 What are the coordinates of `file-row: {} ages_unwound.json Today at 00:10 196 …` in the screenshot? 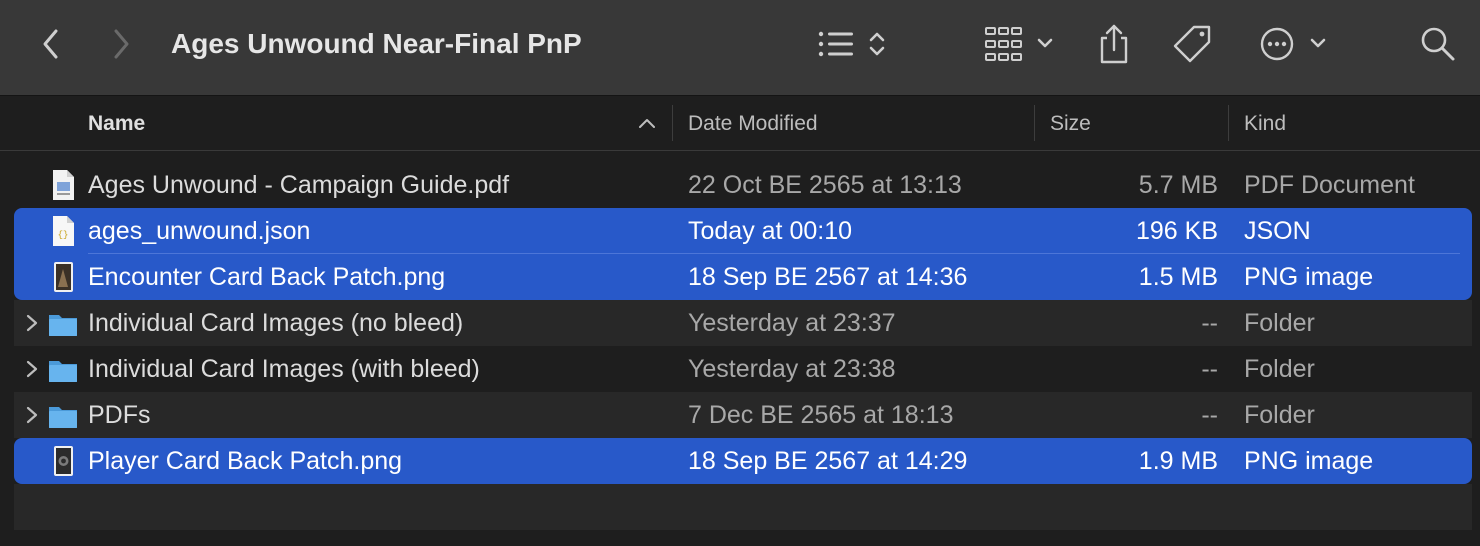 It's located at (743, 231).